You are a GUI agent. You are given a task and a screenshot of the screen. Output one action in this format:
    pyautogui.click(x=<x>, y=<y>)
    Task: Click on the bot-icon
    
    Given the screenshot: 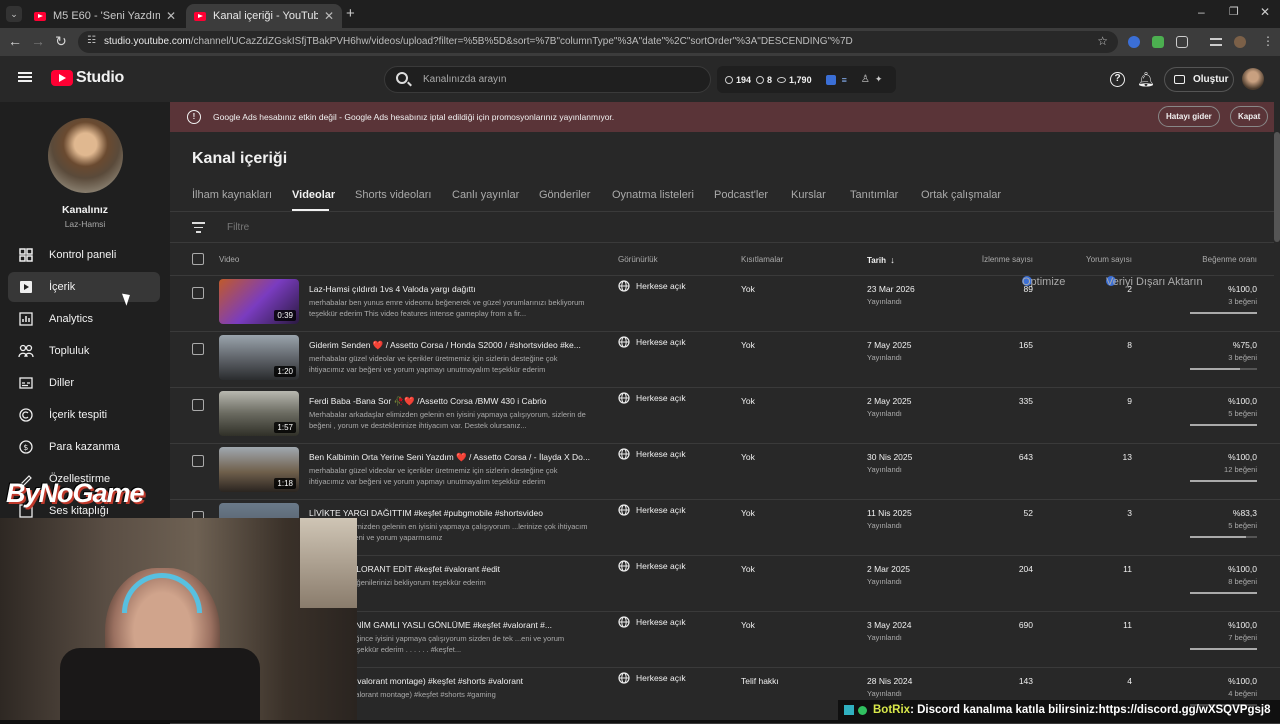 What is the action you would take?
    pyautogui.click(x=849, y=710)
    